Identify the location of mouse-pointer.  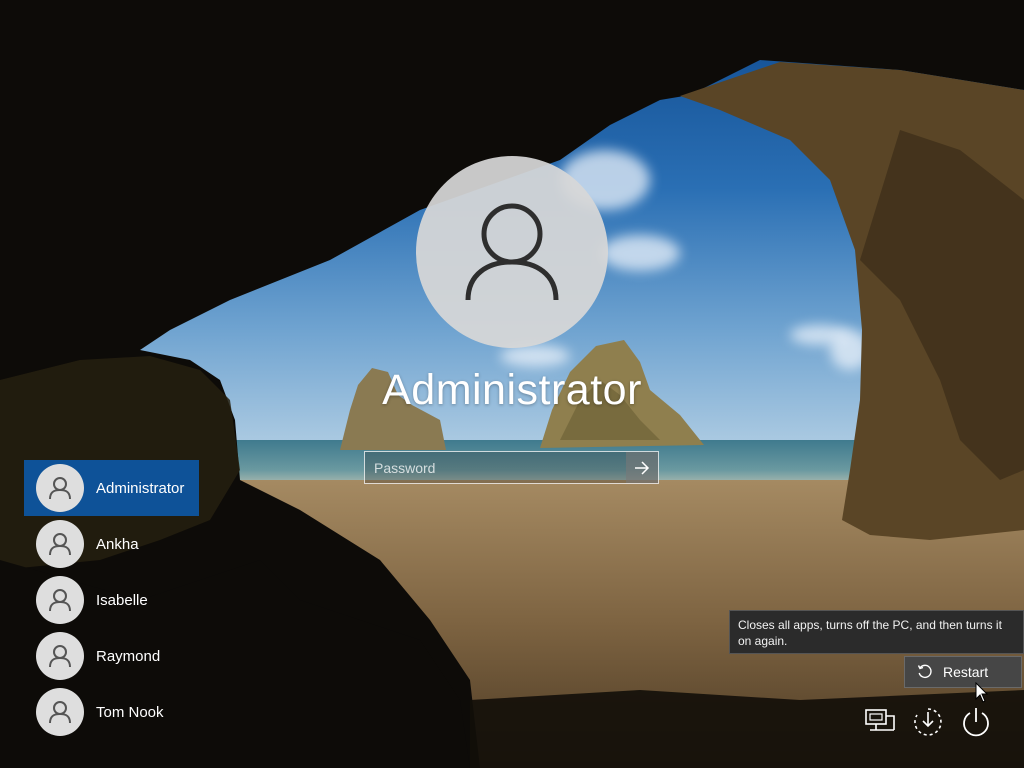
(982, 692).